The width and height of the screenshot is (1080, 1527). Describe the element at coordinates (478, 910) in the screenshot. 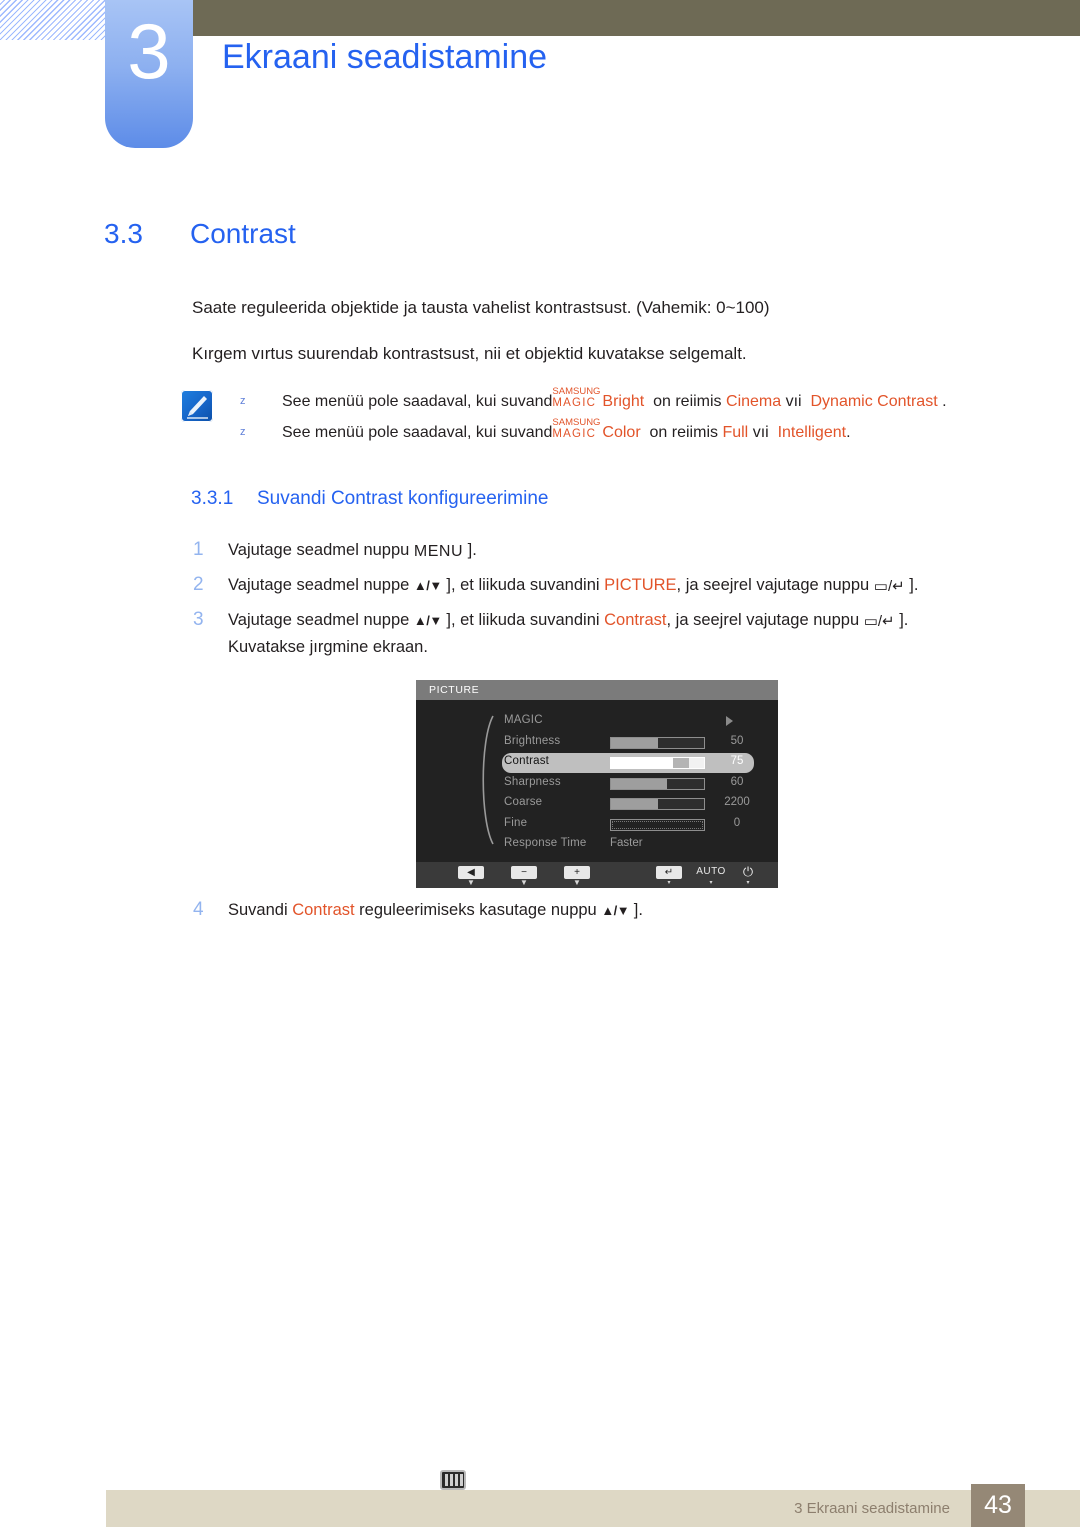

I see `step-fragment: reguleerimiseks kasutage nuppu` at that location.